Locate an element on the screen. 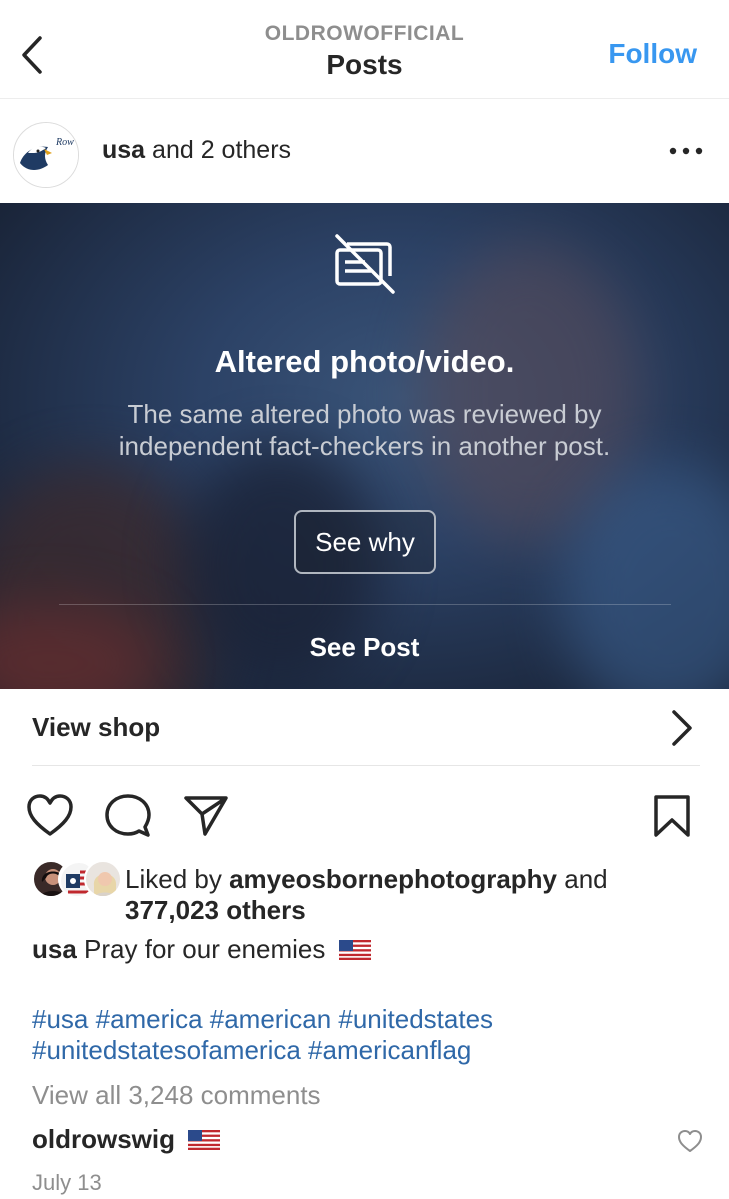 The width and height of the screenshot is (729, 1199). post-caption: usa Pray for our enemies is located at coordinates (201, 949).